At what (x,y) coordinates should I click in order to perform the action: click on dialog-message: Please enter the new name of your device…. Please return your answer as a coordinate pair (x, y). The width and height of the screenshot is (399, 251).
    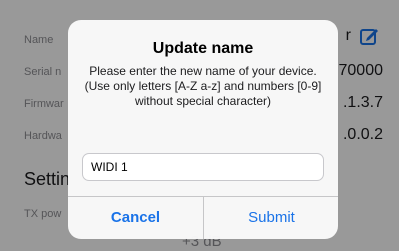
    Looking at the image, I should click on (203, 86).